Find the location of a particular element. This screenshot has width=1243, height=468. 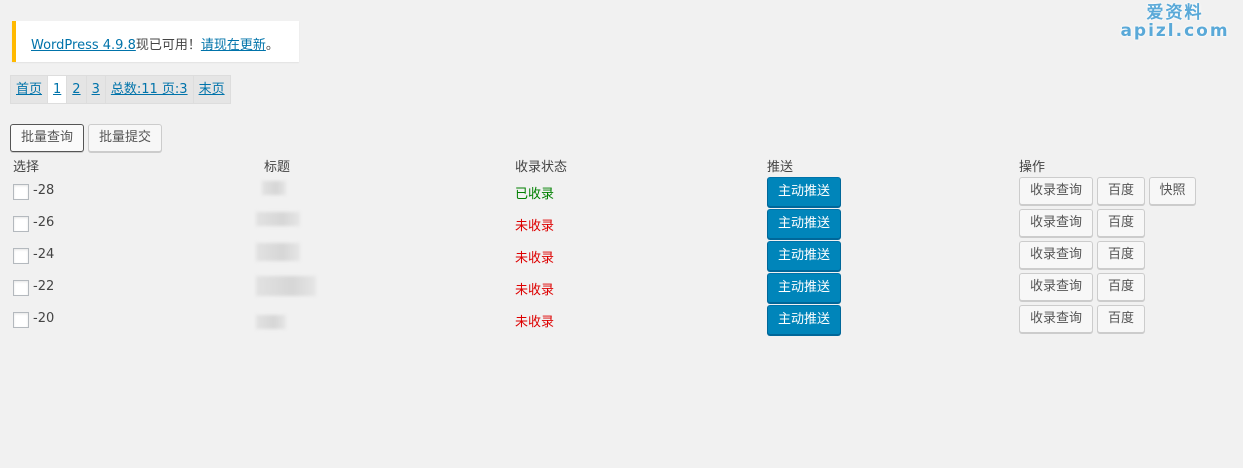

pager-page-2: 2 is located at coordinates (76, 89).